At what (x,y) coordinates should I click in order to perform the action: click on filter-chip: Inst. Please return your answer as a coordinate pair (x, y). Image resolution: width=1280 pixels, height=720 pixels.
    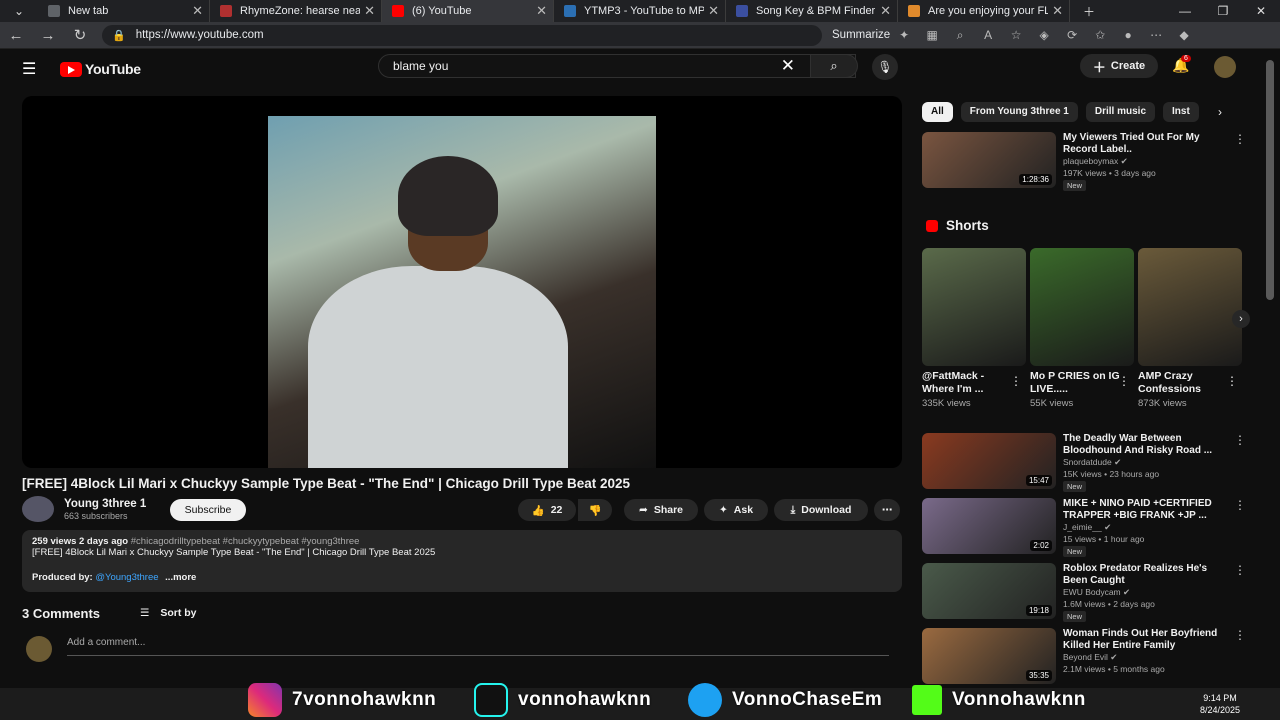
    Looking at the image, I should click on (1181, 112).